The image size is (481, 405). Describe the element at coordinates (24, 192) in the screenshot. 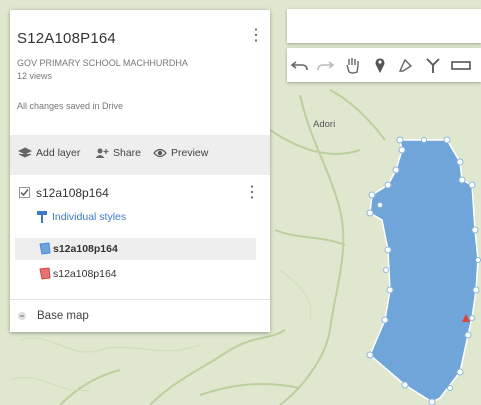

I see `layer-visibility-checkbox` at that location.